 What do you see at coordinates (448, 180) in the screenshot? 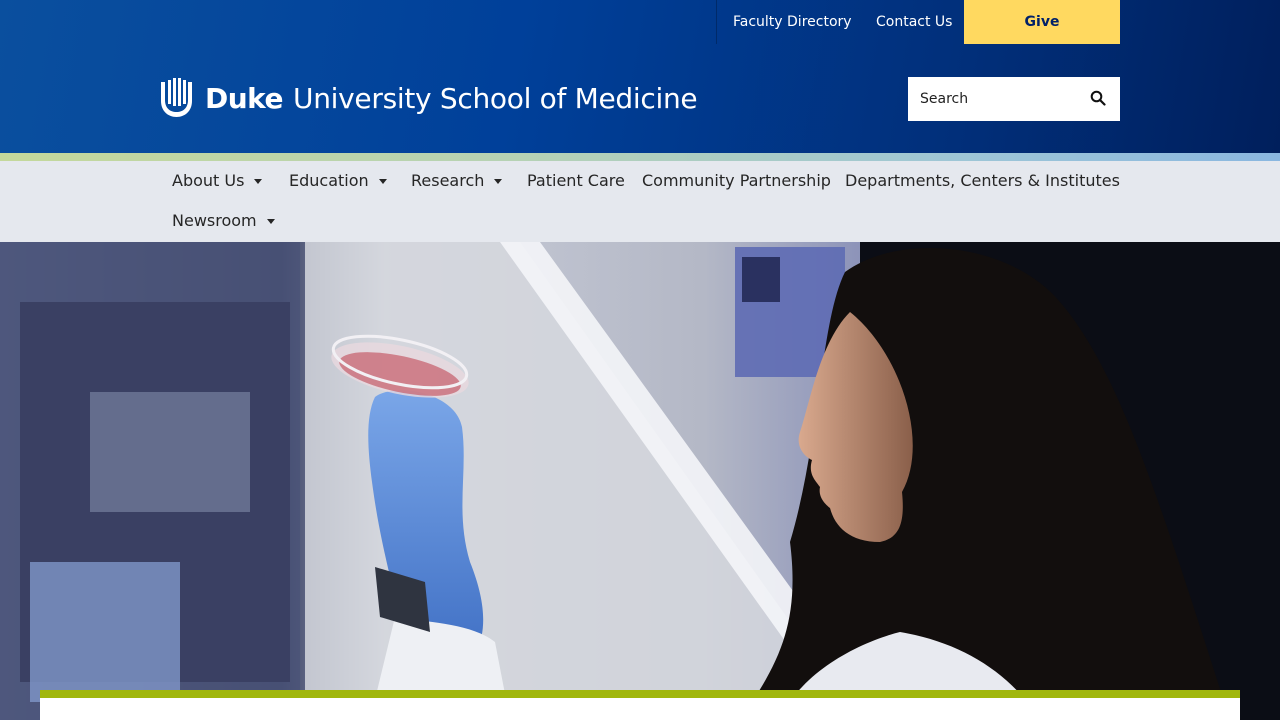
I see `nav-item-label: Research` at bounding box center [448, 180].